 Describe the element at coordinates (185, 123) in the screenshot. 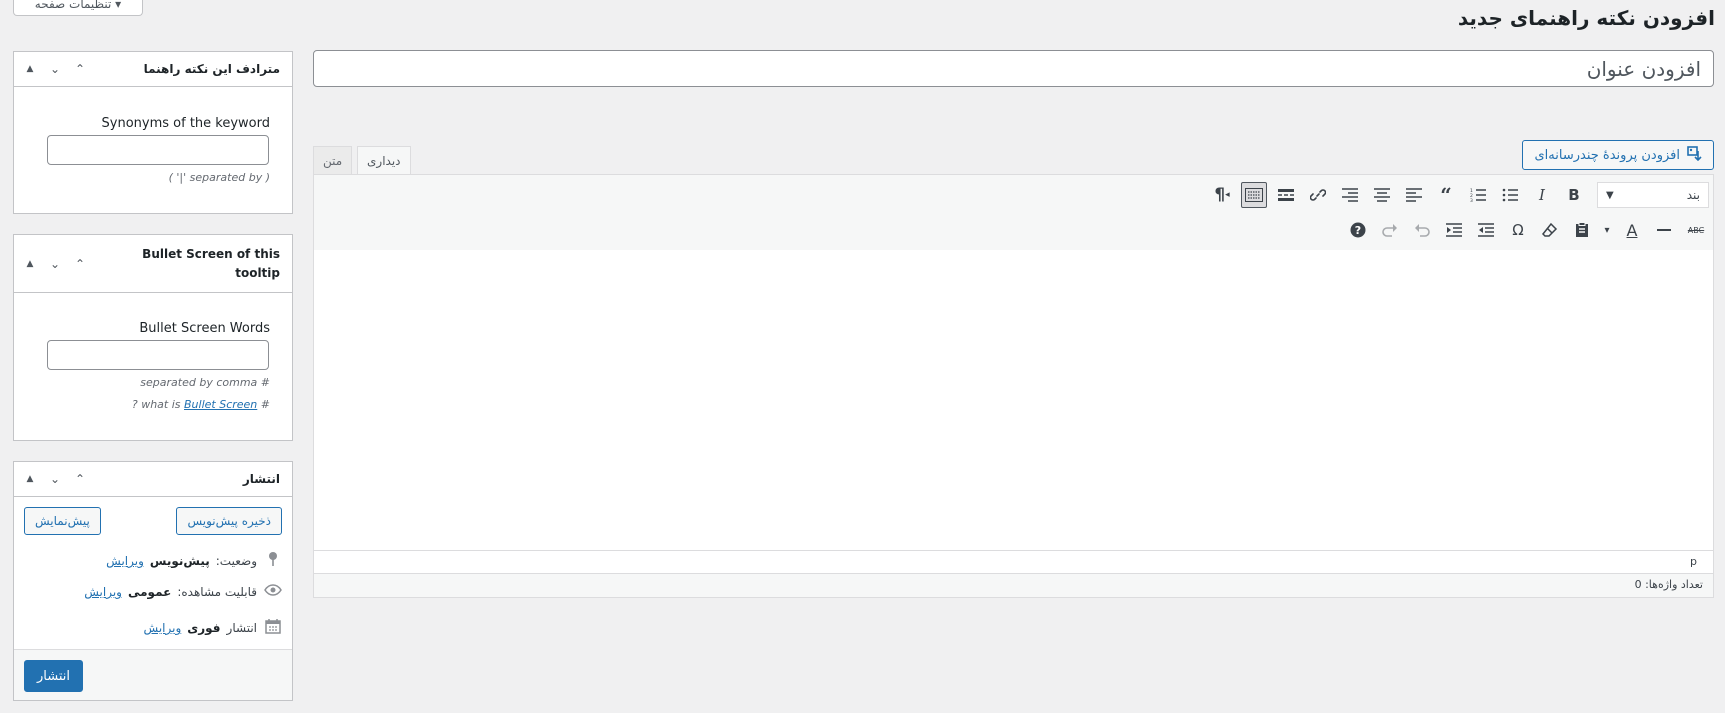

I see `synonyms-label: Synonyms of the keyword` at that location.